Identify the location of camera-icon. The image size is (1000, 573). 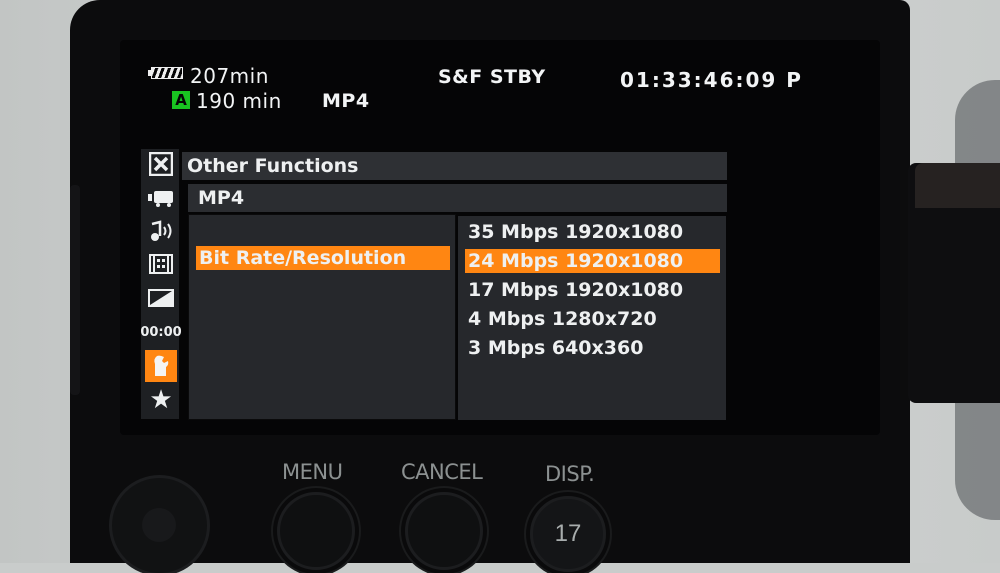
(161, 198).